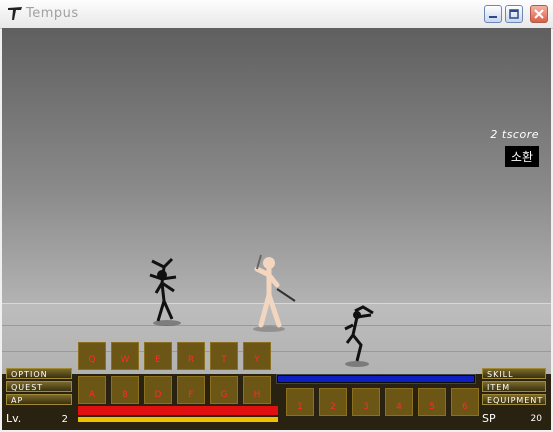 This screenshot has width=553, height=432. Describe the element at coordinates (92, 395) in the screenshot. I see `slot-key-label: A` at that location.